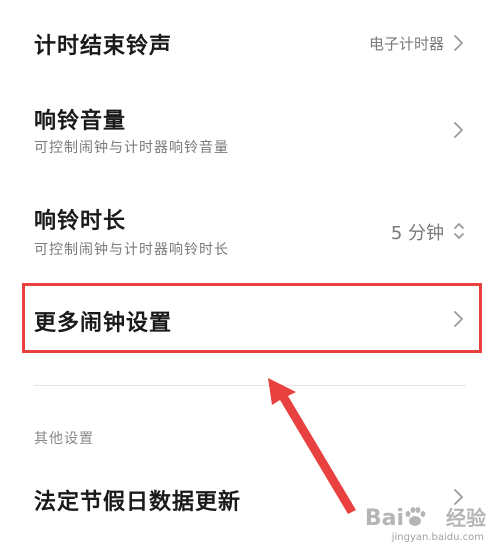  I want to click on setting-subtitle: 可控制闹钟与计时器响铃音量, so click(131, 148).